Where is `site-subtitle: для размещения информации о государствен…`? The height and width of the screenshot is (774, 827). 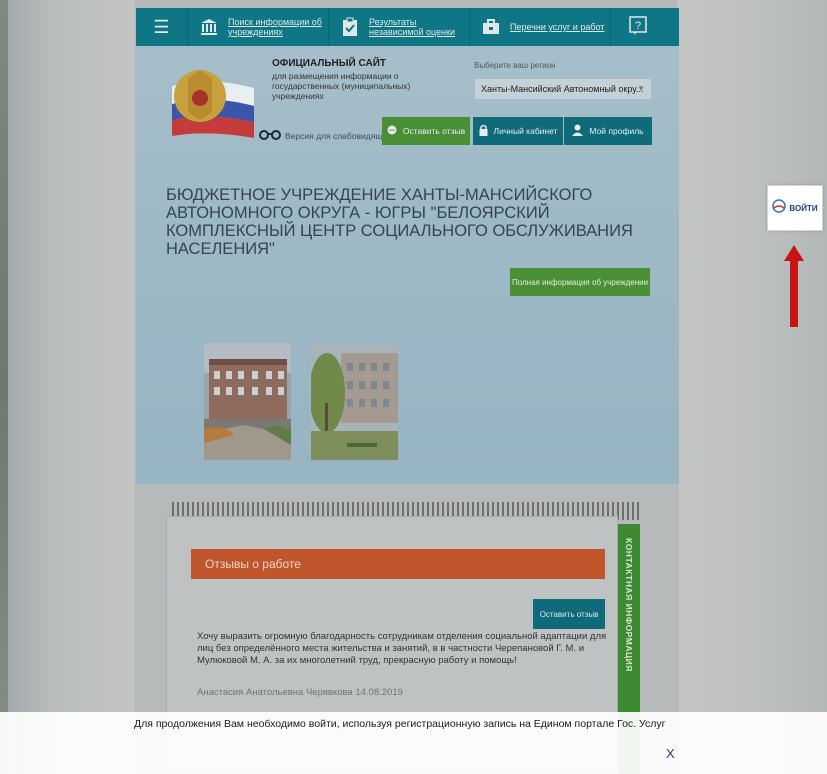
site-subtitle: для размещения информации о государствен… is located at coordinates (341, 86).